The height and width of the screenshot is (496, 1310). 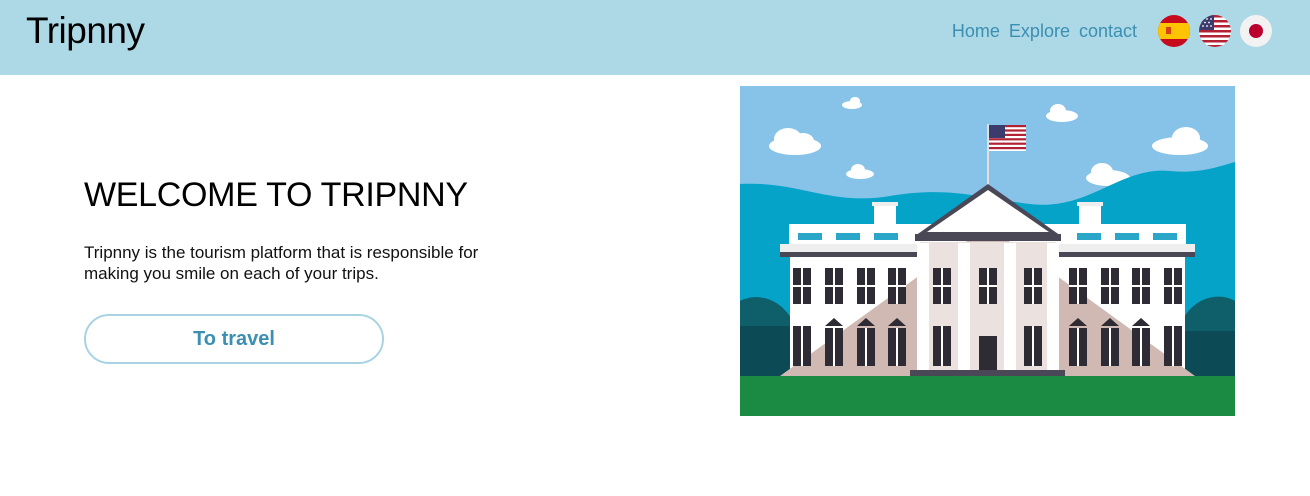 What do you see at coordinates (1174, 31) in the screenshot?
I see `spain-flag-icon` at bounding box center [1174, 31].